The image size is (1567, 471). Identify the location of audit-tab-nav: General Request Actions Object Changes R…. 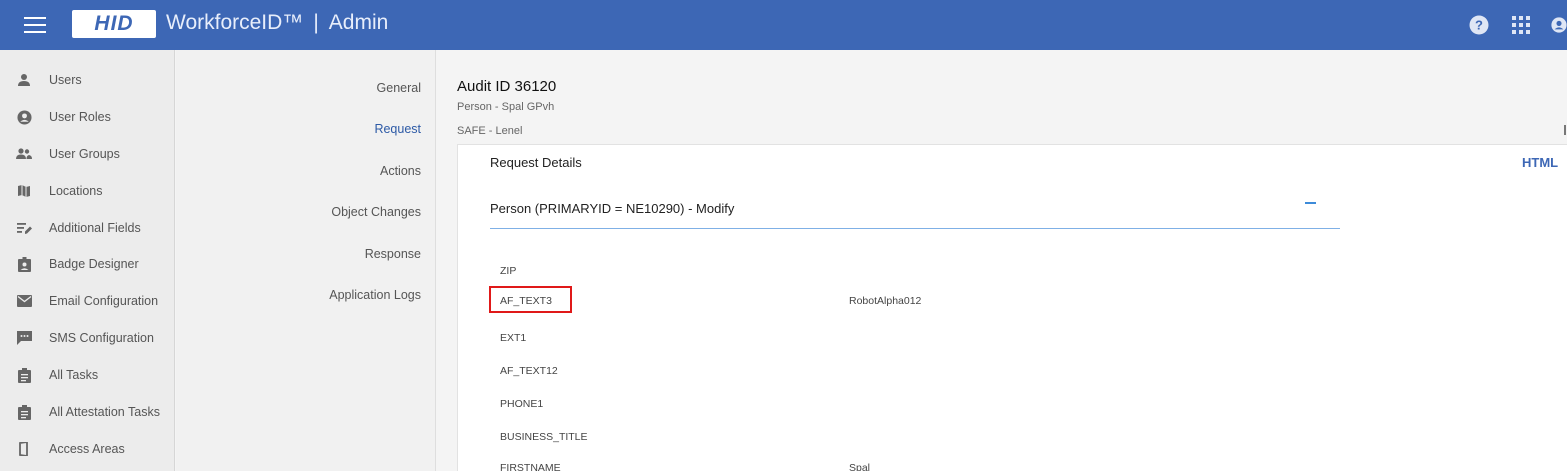
(306, 260).